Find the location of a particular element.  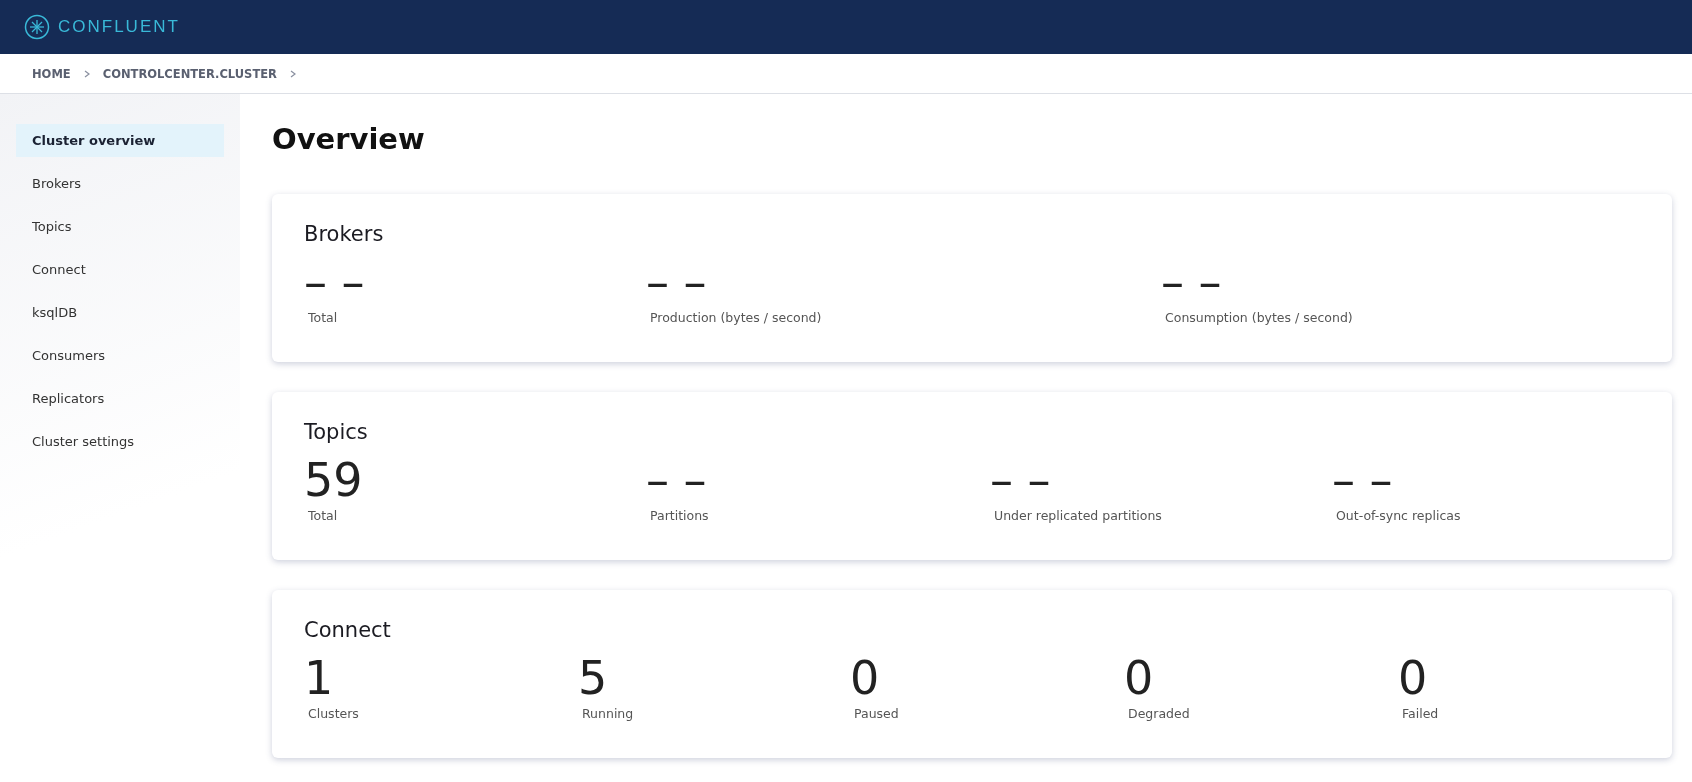

metric-label: Failed is located at coordinates (1420, 713).